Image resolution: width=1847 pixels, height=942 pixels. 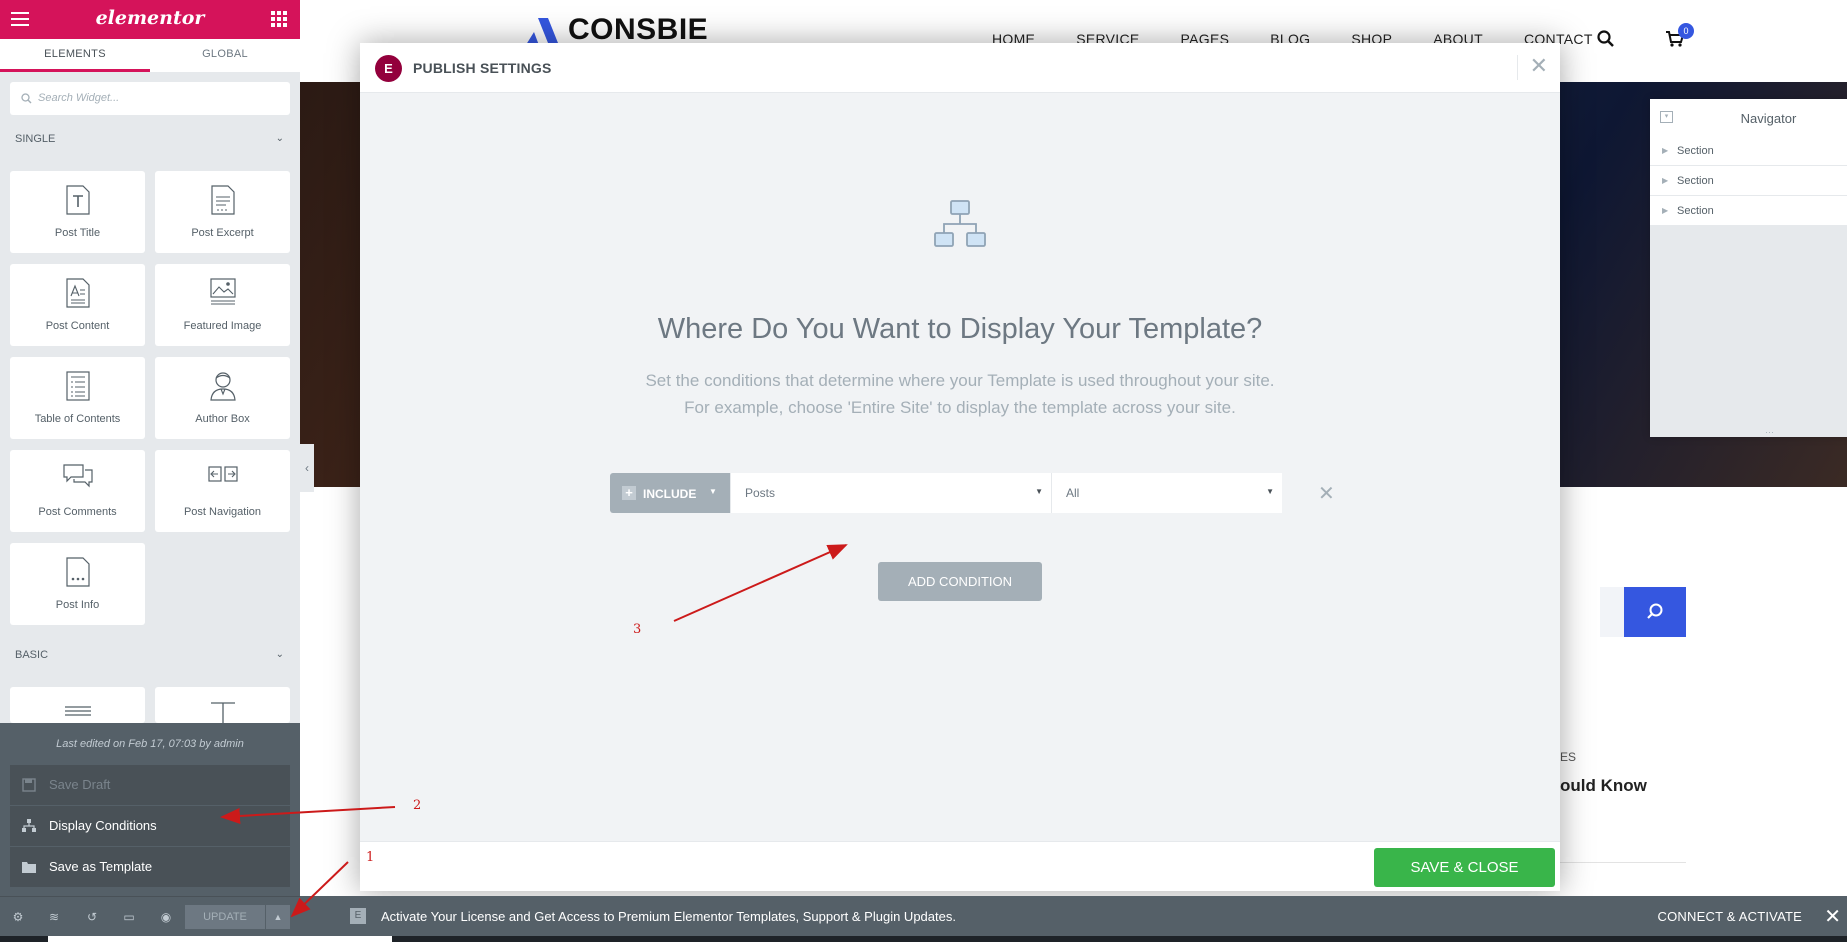 I want to click on post-category-partial: ES, so click(x=1568, y=757).